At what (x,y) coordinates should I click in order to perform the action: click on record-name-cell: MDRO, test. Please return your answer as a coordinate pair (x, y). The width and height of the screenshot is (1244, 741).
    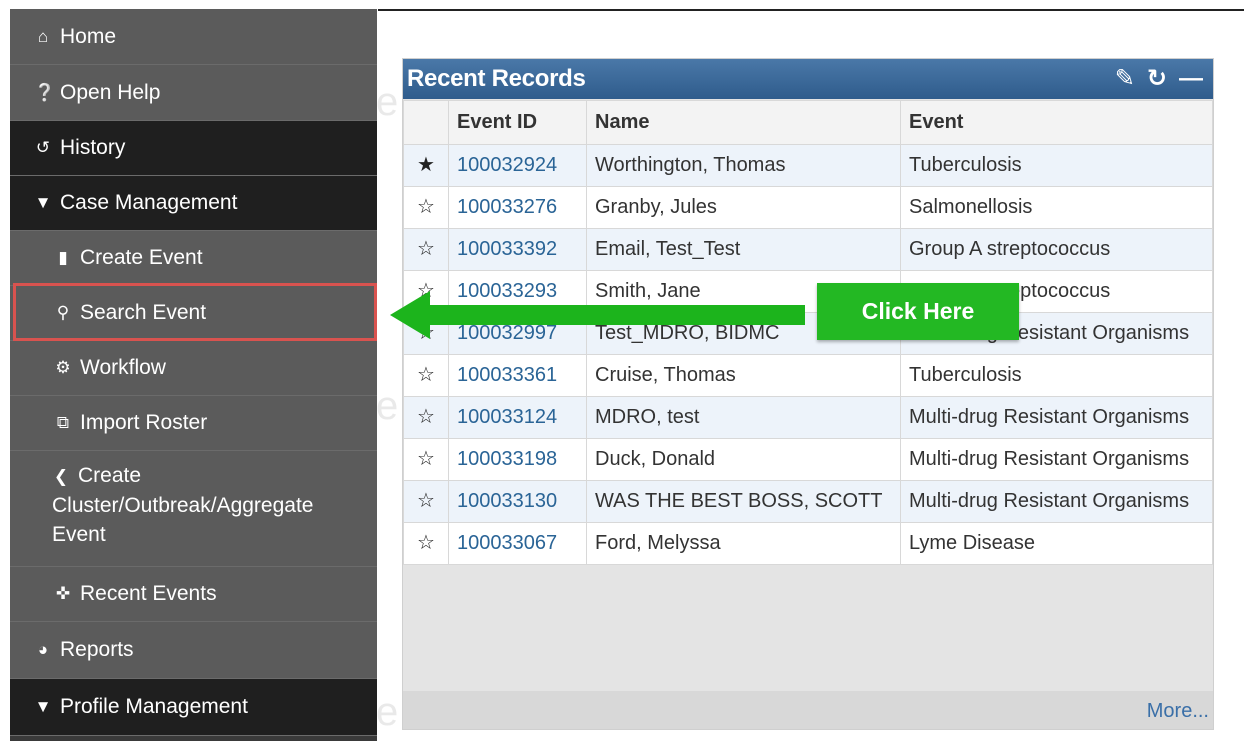
    Looking at the image, I should click on (743, 417).